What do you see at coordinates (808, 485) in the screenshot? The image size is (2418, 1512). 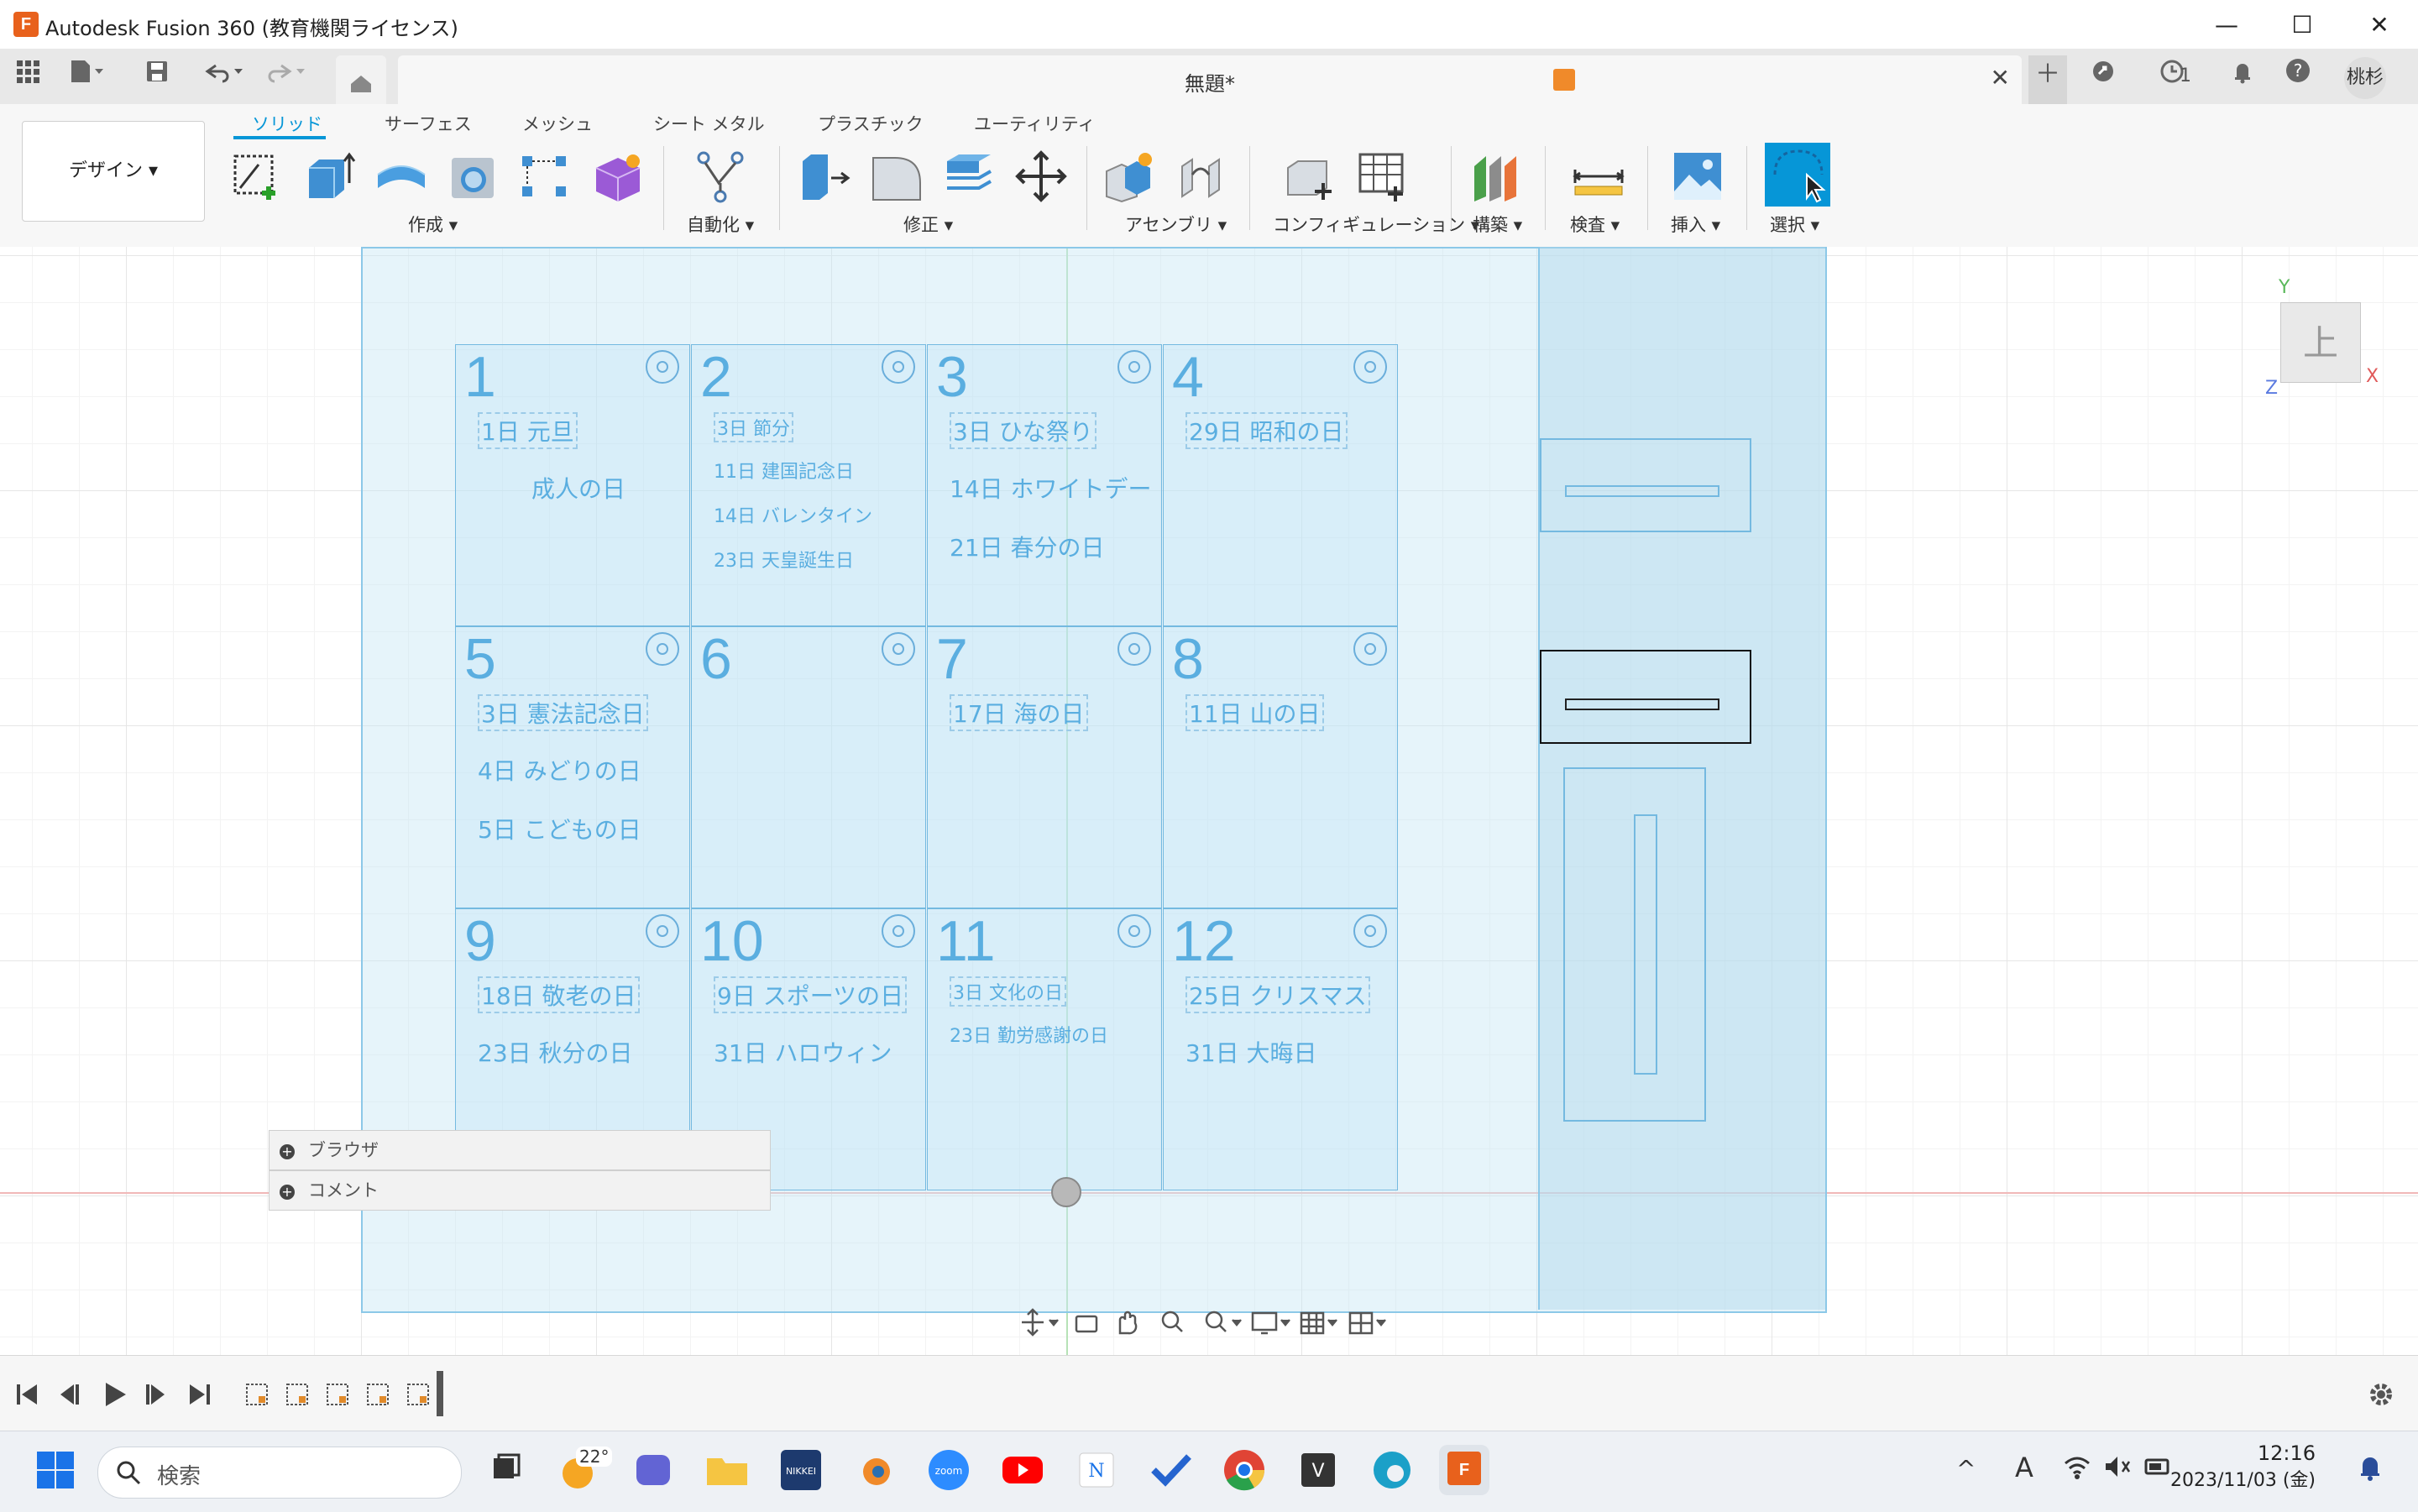 I see `month-cell: 2 3日 節分 11日 建国記念日 14日 バレンタイン 23日 天皇誕生日` at bounding box center [808, 485].